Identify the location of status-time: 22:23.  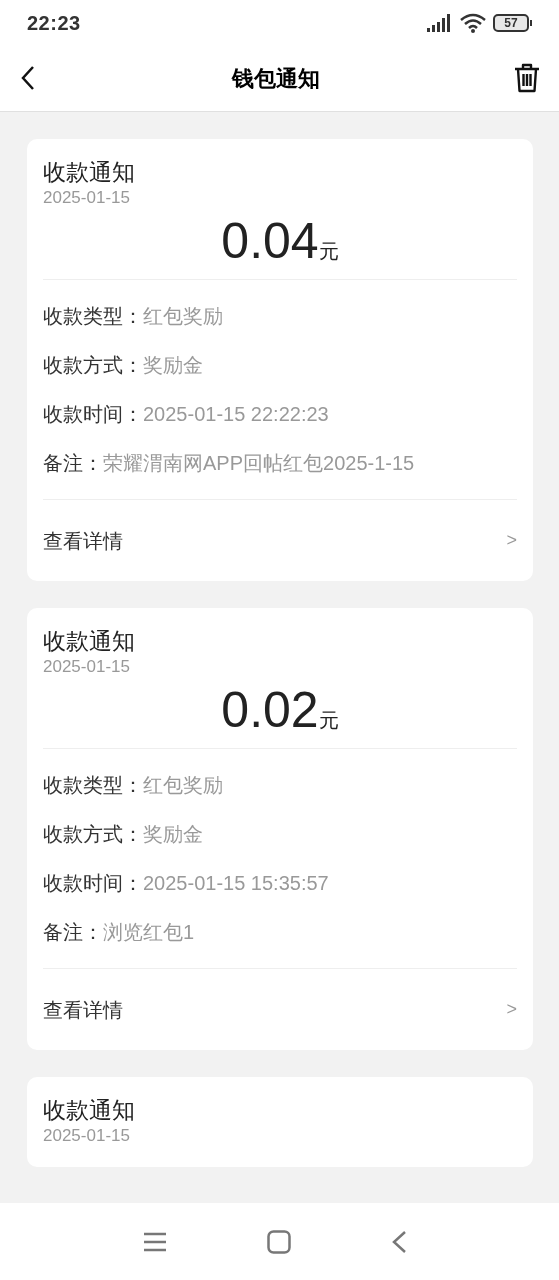
(54, 23).